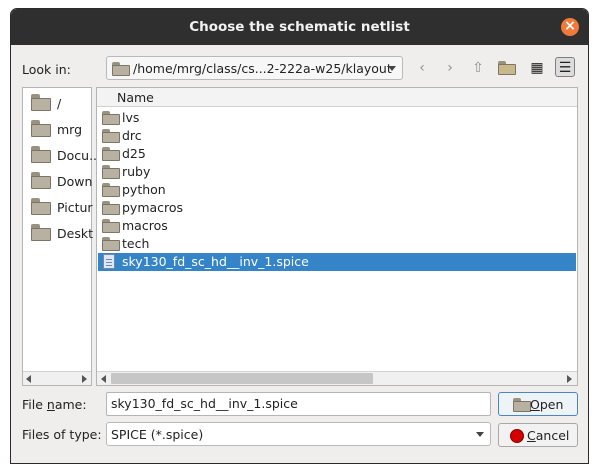  Describe the element at coordinates (337, 136) in the screenshot. I see `list-item: drc` at that location.